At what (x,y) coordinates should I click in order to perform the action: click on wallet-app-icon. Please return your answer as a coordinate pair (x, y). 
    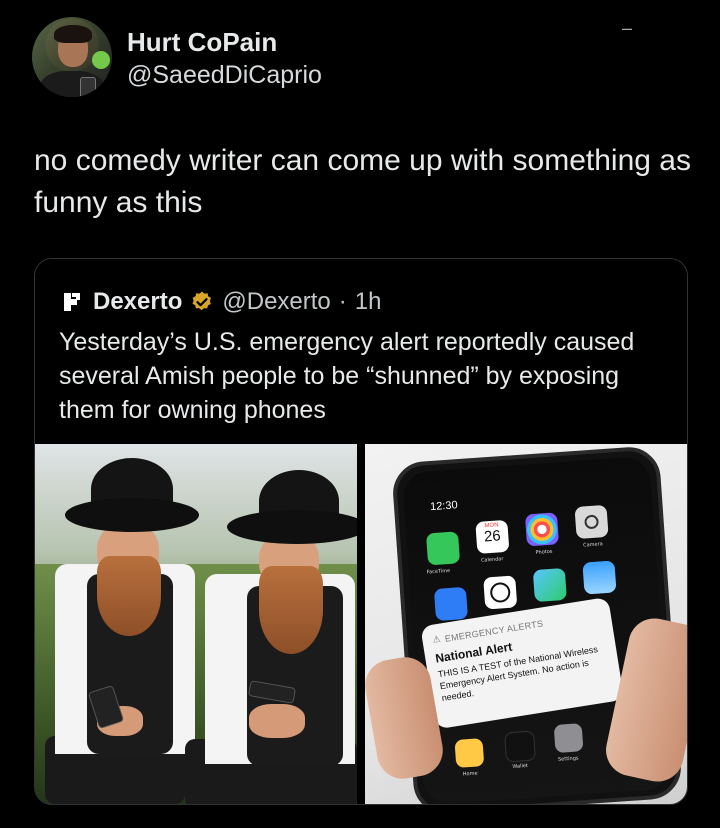
    Looking at the image, I should click on (520, 746).